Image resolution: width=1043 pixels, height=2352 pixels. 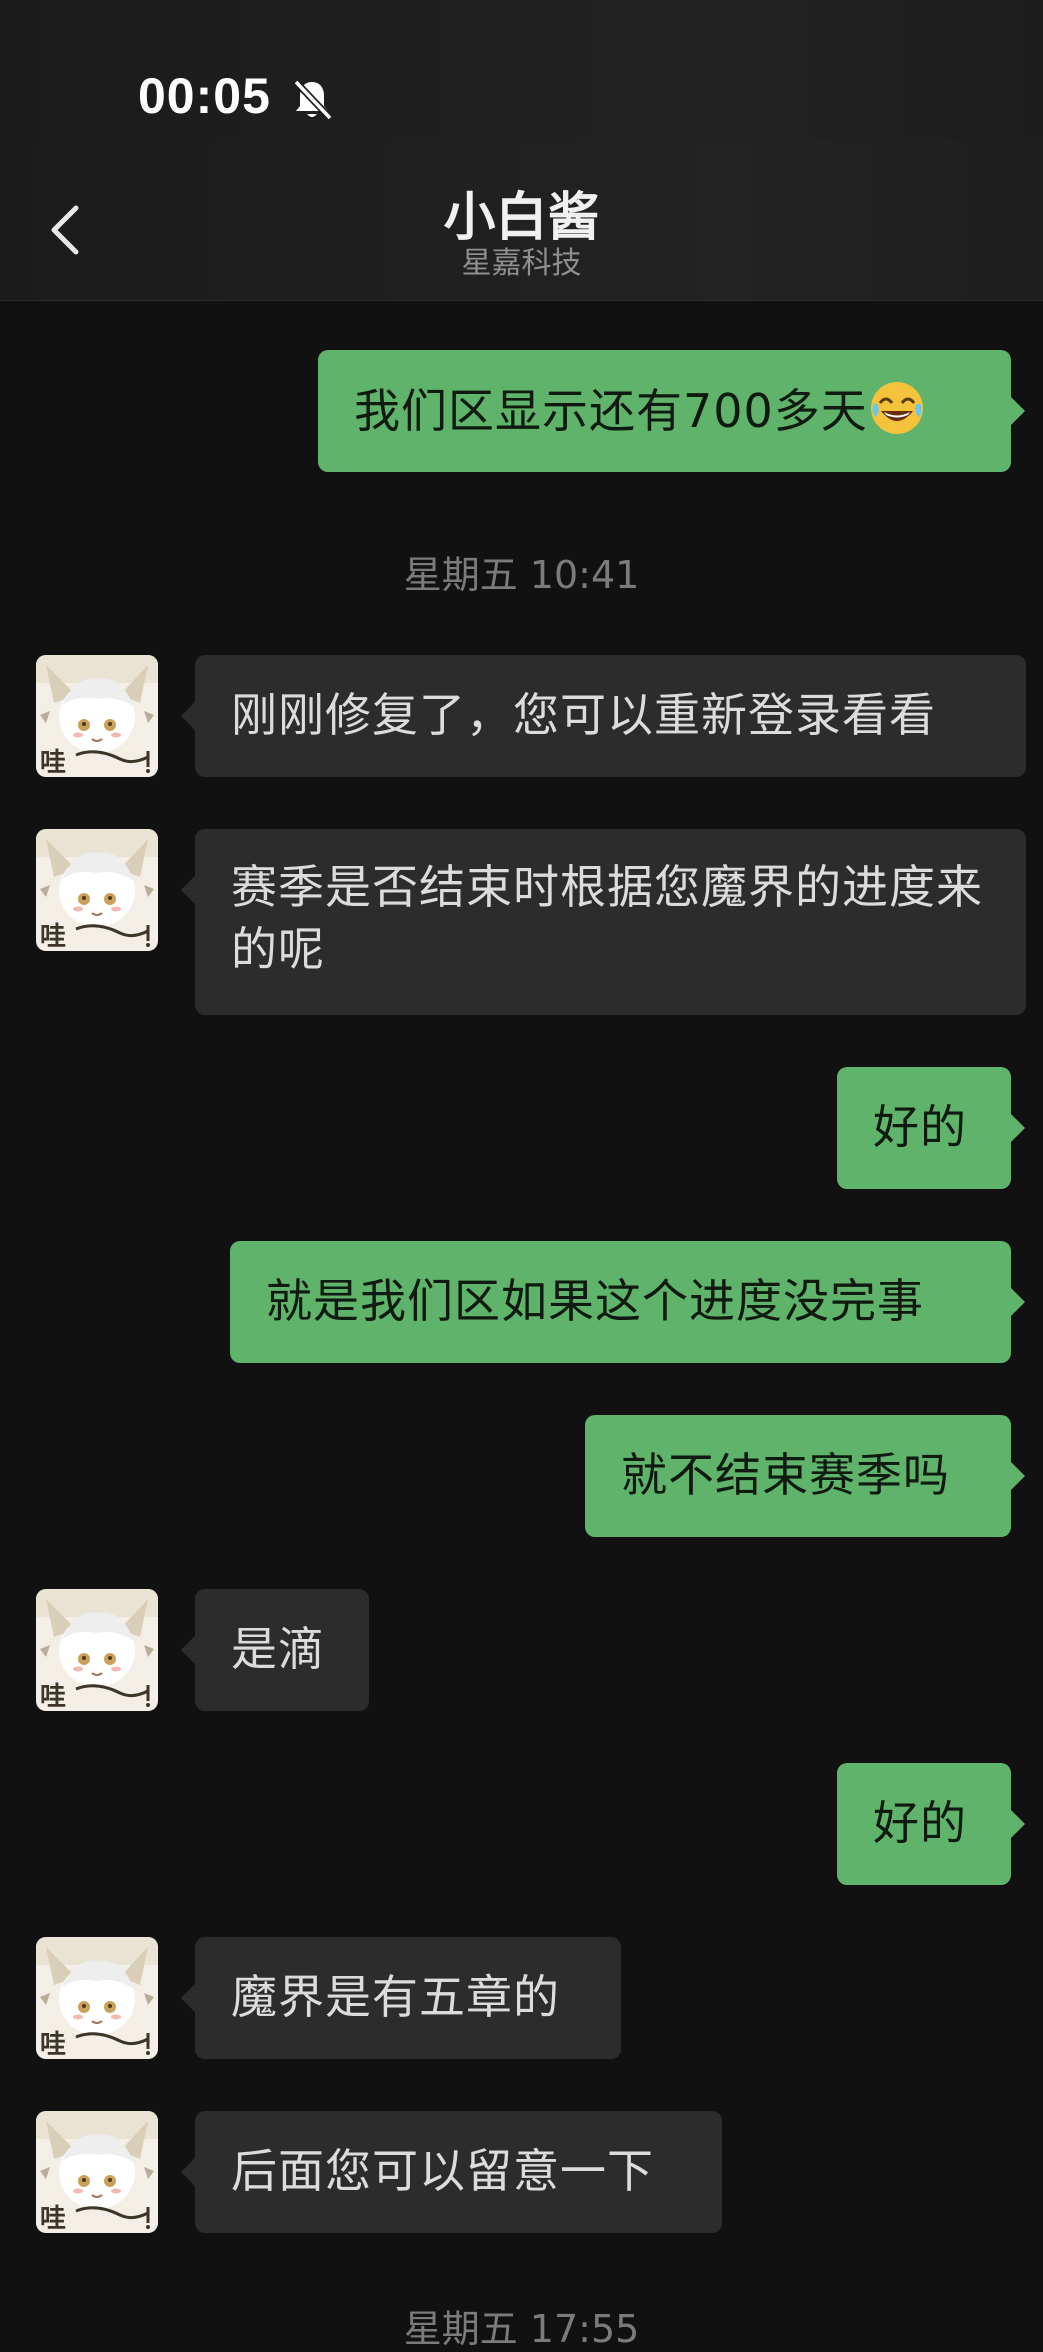 I want to click on incoming-message: 刚刚修复了，您可以重新登录看看, so click(x=610, y=716).